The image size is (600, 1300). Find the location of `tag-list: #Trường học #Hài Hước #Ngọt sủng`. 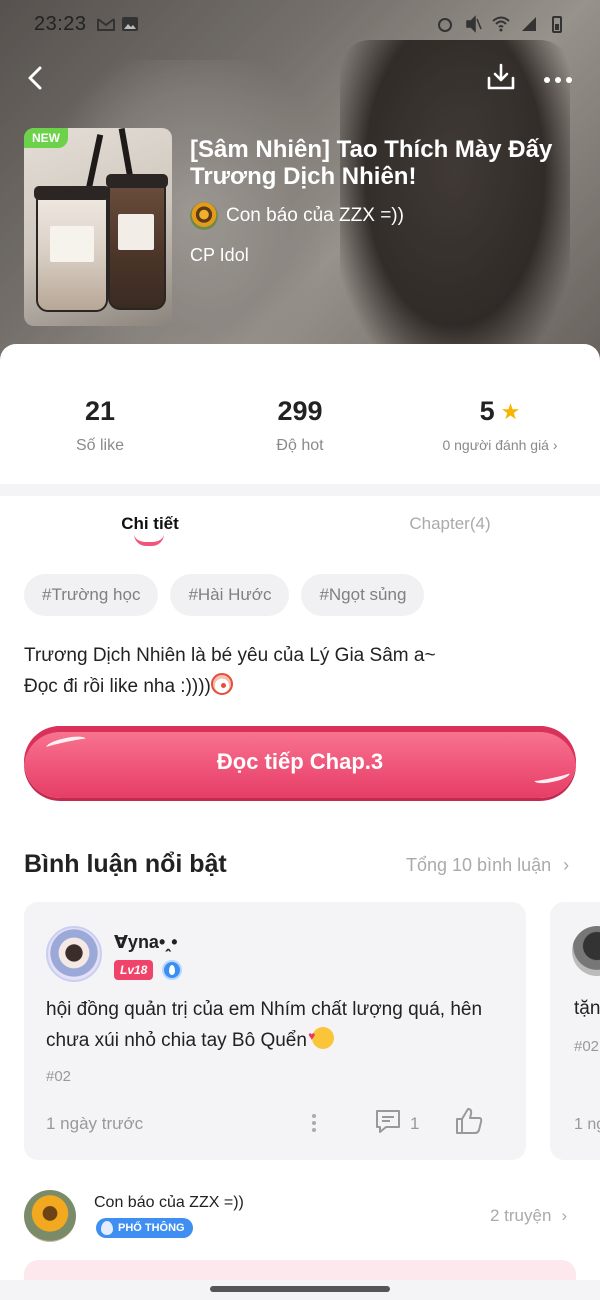

tag-list: #Trường học #Hài Hước #Ngọt sủng is located at coordinates (224, 595).